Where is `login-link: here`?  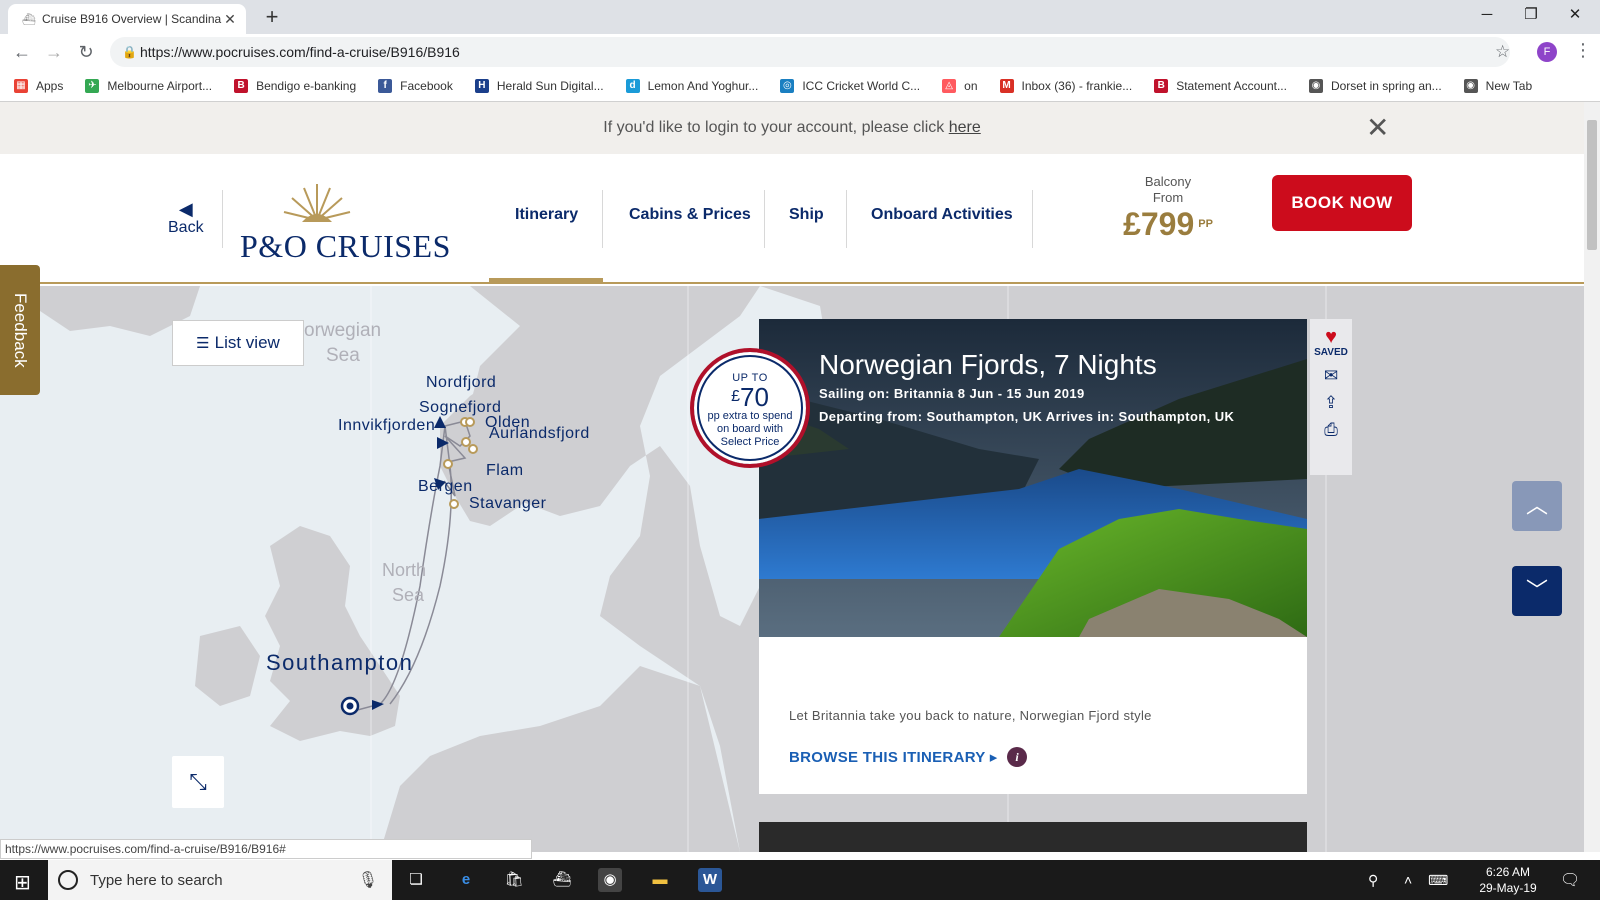
login-link: here is located at coordinates (965, 127).